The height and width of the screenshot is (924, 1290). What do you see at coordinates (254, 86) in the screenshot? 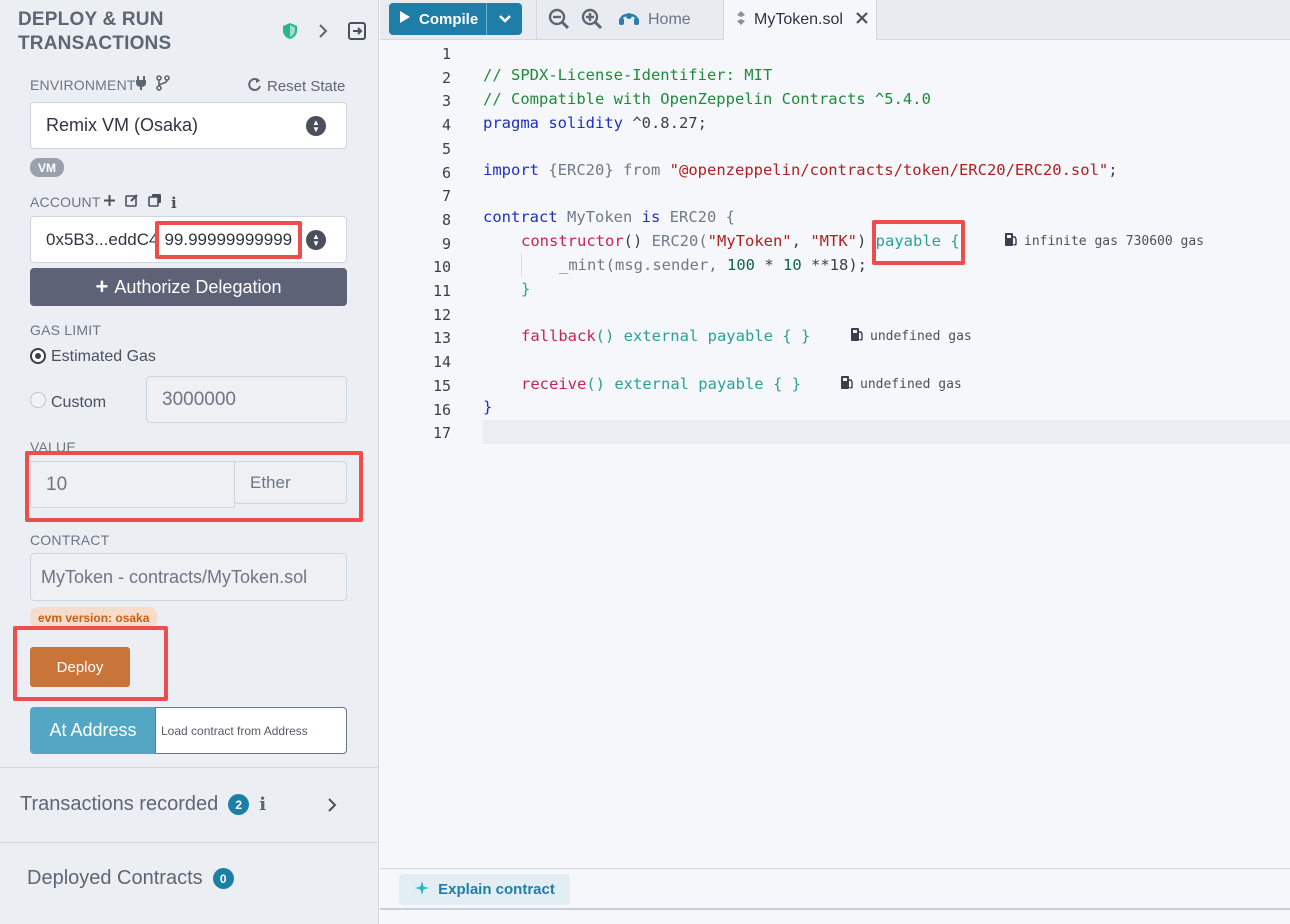
I see `refresh-icon` at bounding box center [254, 86].